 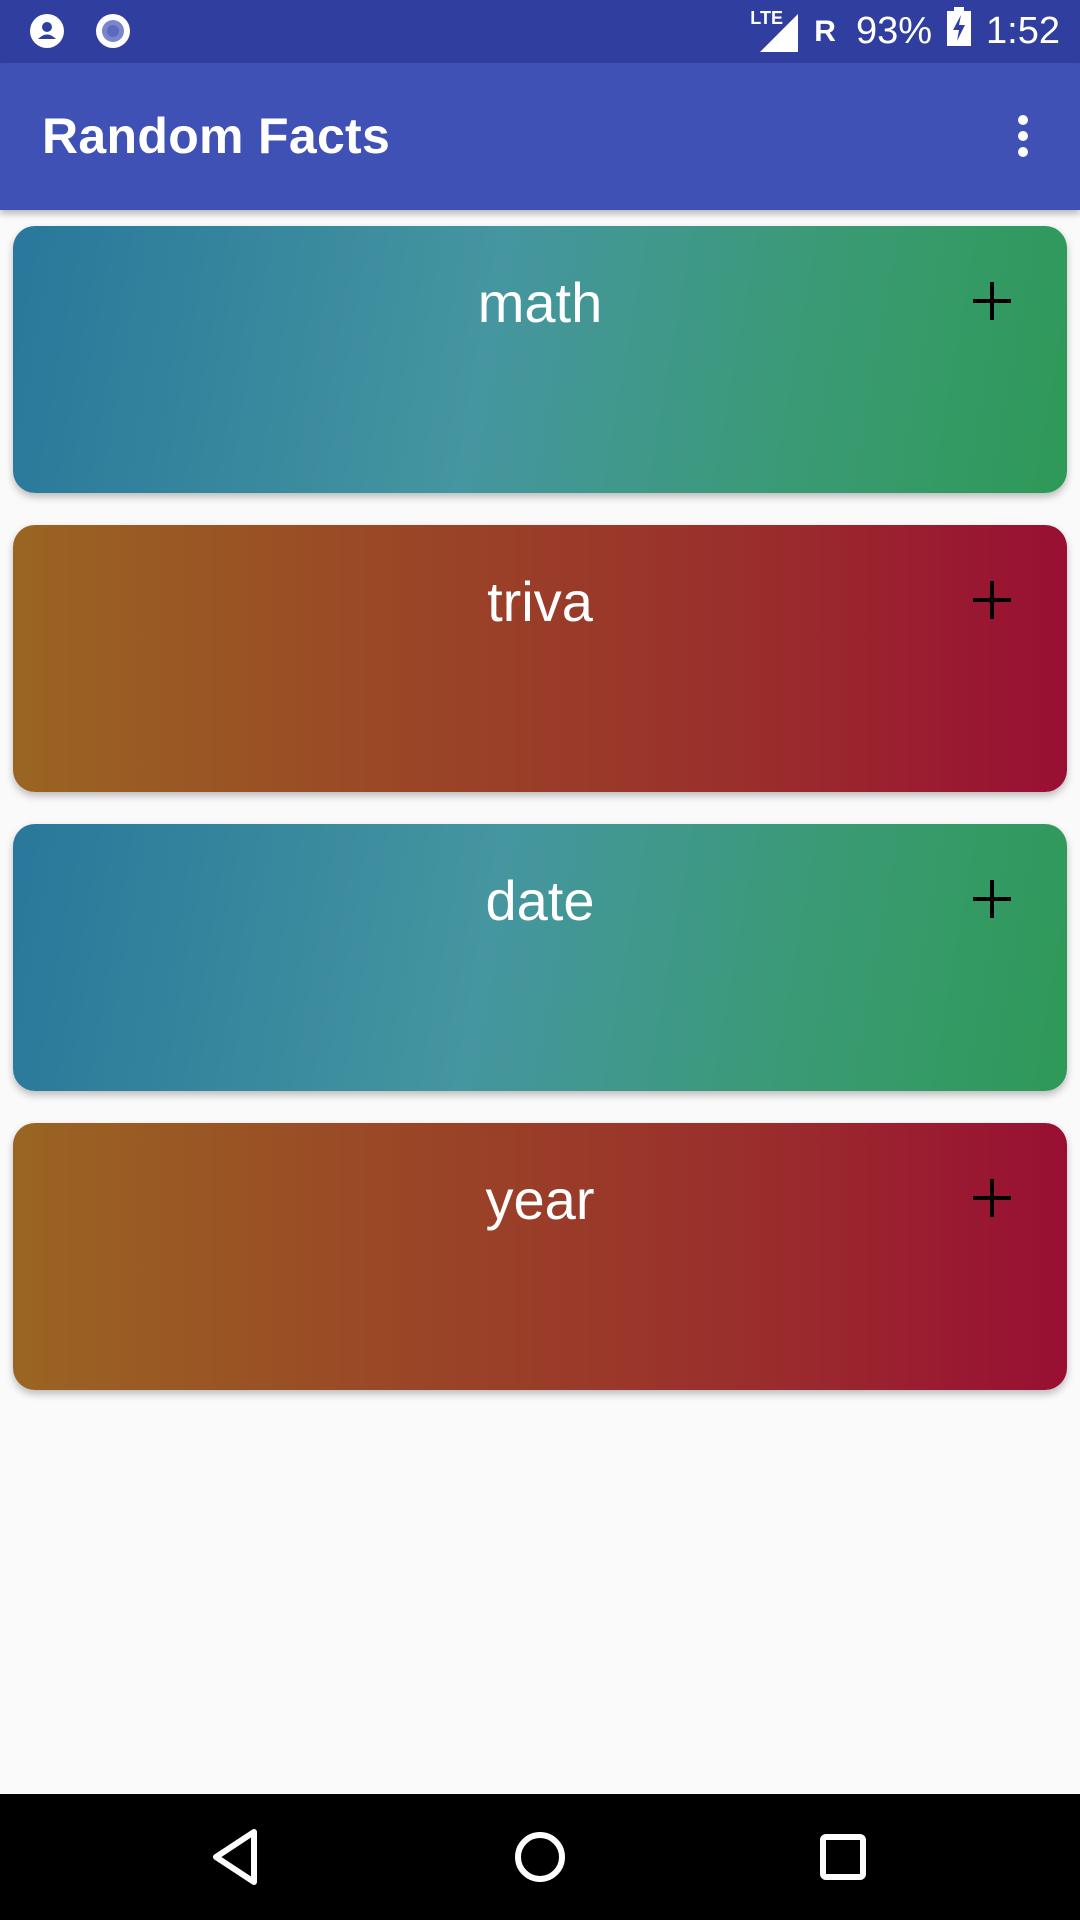 What do you see at coordinates (1023, 31) in the screenshot?
I see `clock: 1:52` at bounding box center [1023, 31].